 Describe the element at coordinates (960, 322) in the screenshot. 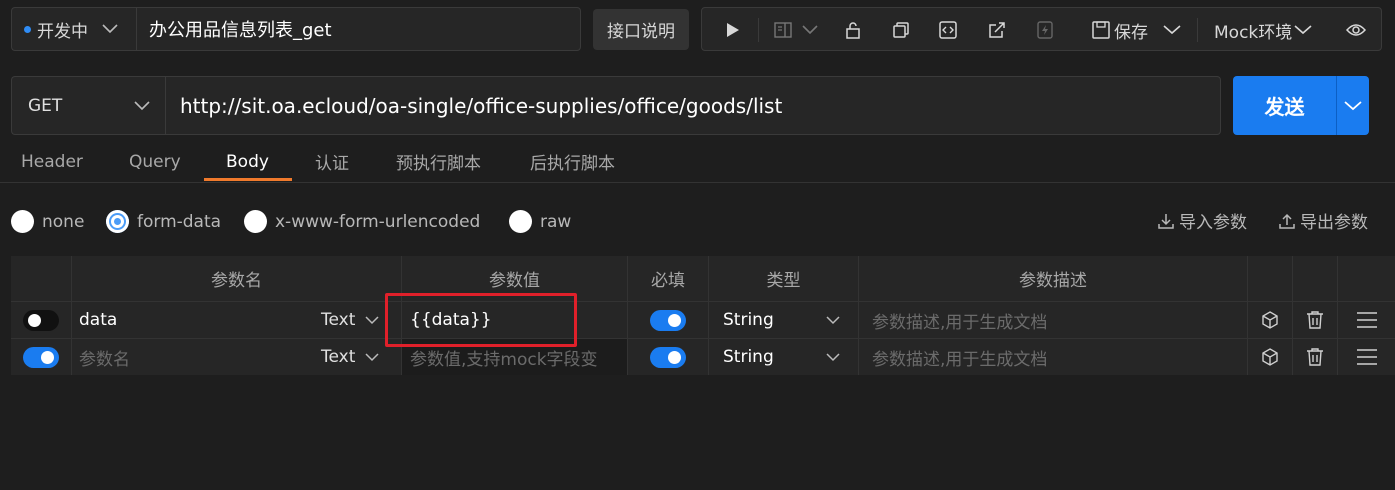

I see `description-placeholder: 参数描述,用于生成文档` at that location.